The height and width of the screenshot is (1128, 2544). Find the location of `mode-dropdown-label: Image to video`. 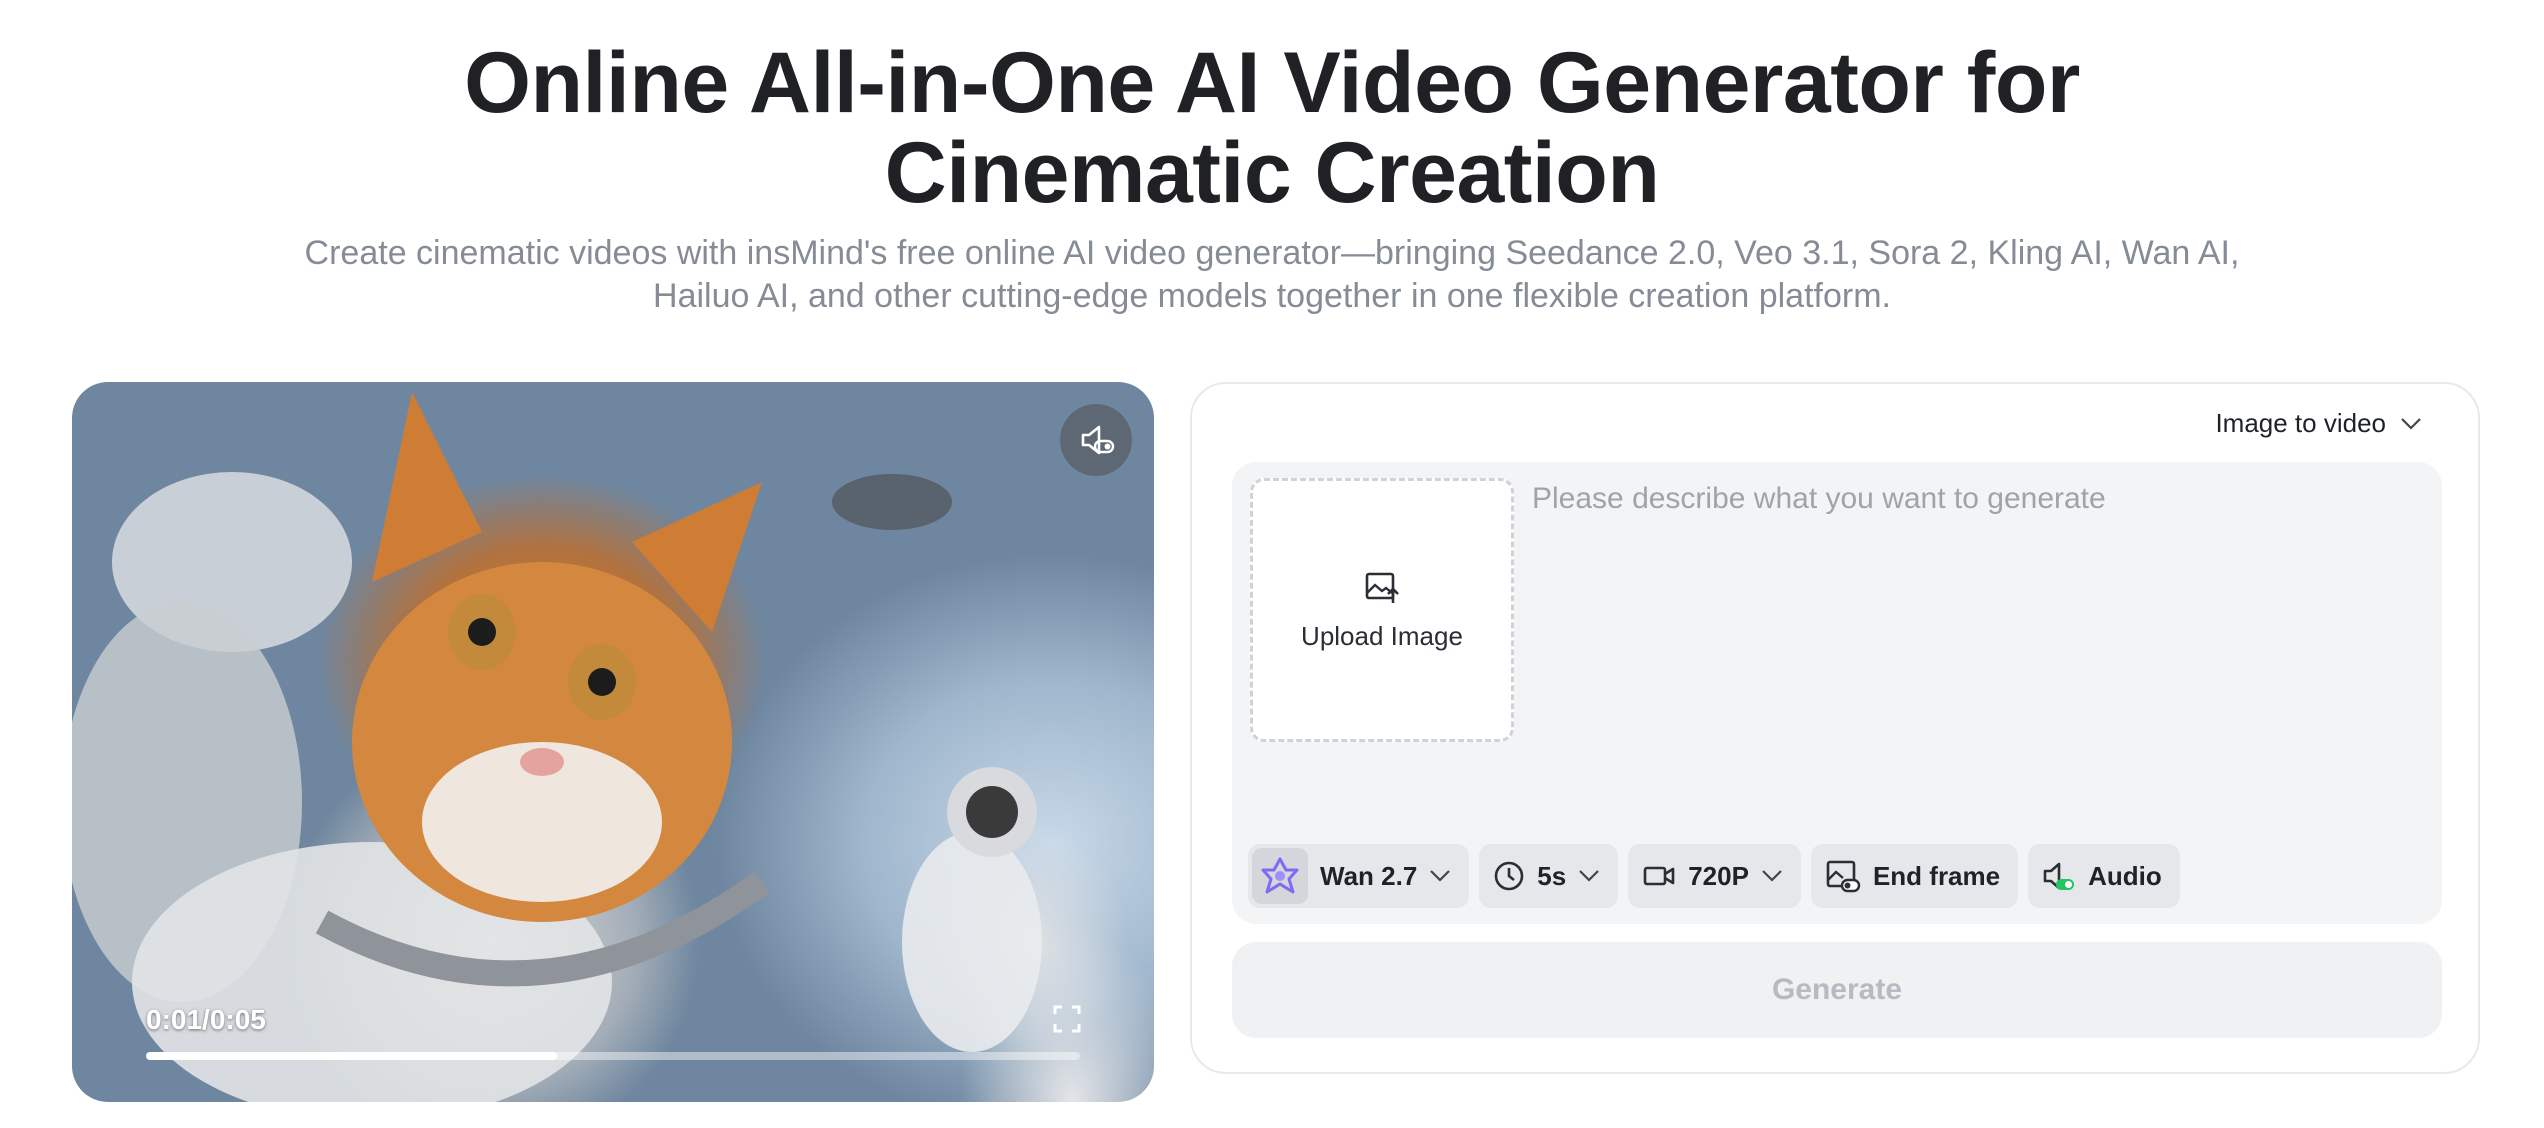

mode-dropdown-label: Image to video is located at coordinates (2300, 423).